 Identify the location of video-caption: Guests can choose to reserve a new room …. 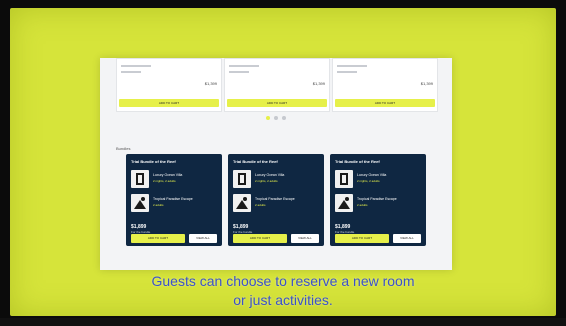
(283, 291).